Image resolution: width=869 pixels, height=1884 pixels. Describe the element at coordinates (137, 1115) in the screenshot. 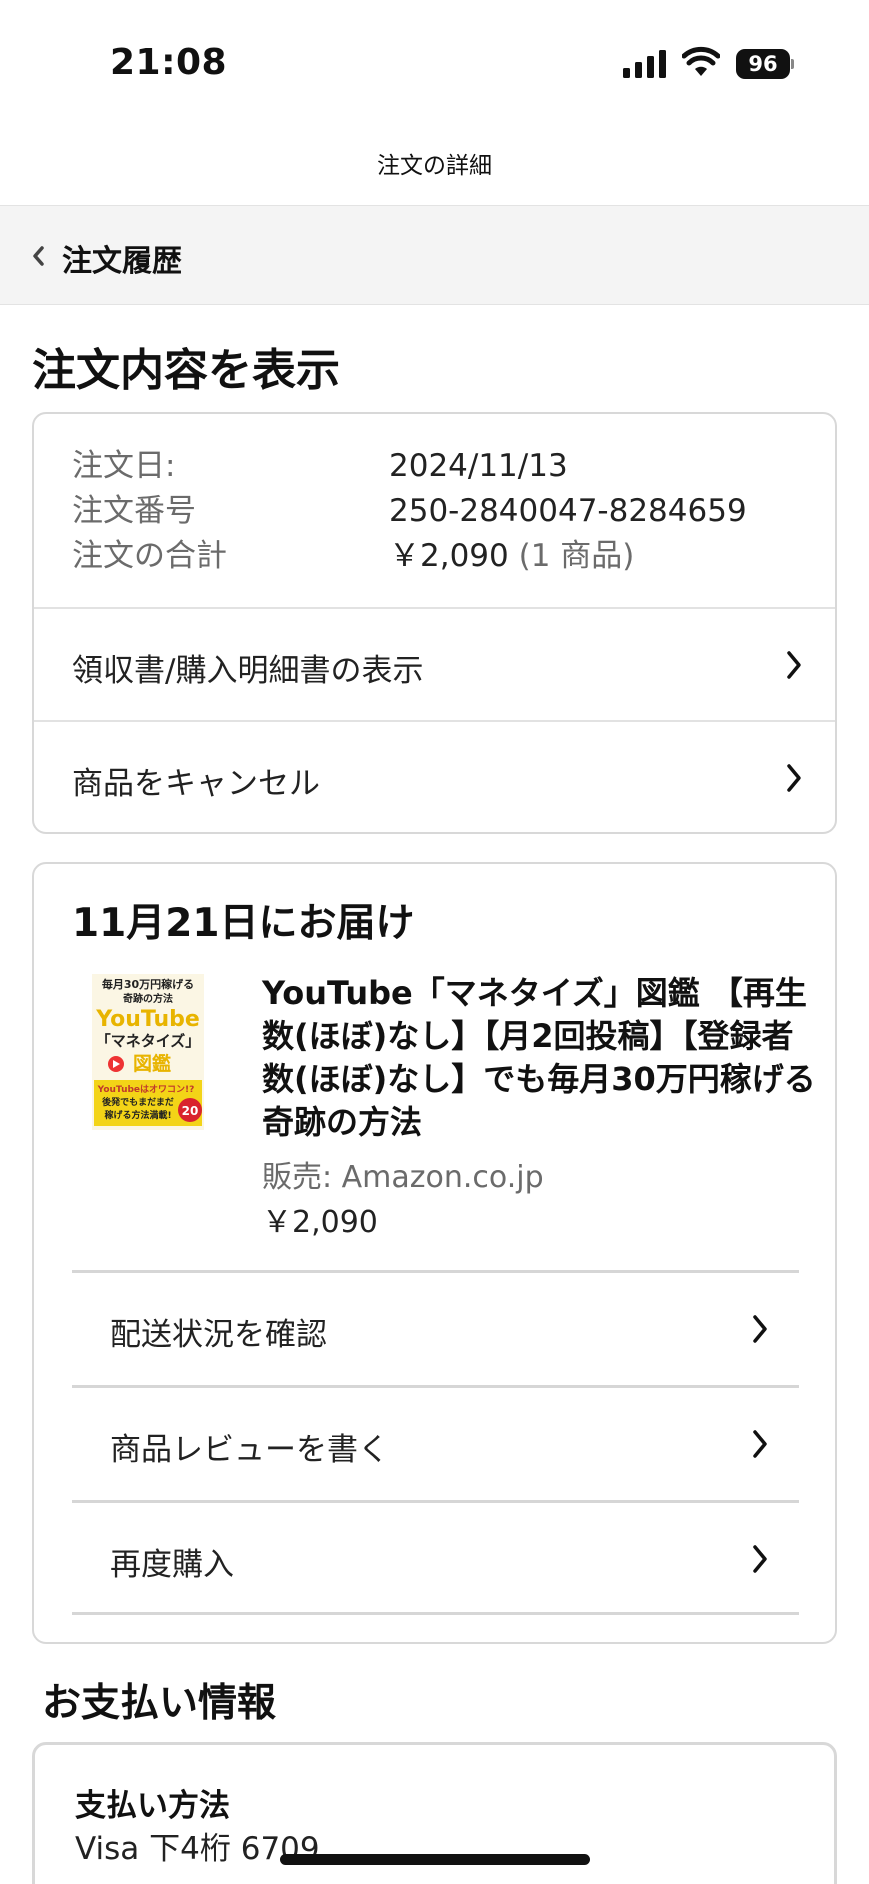

I see `cover-banner3: 稼げる方法満載!` at that location.